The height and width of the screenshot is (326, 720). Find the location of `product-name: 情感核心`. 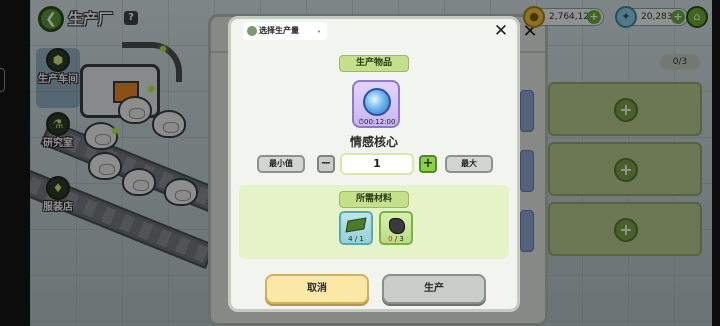

product-name: 情感核心 is located at coordinates (373, 142).